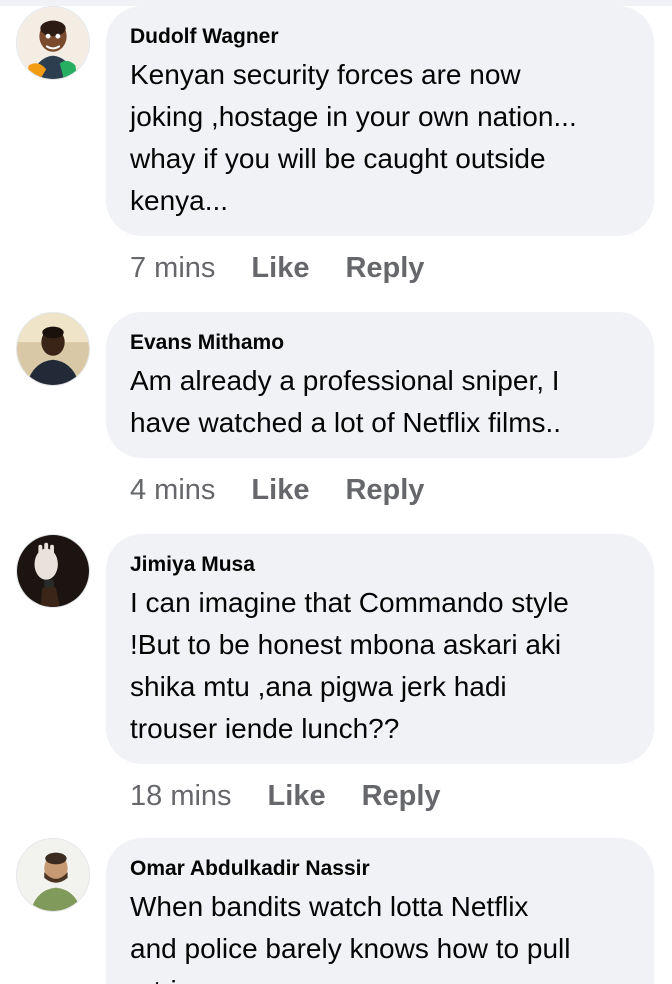 The height and width of the screenshot is (984, 672). Describe the element at coordinates (380, 37) in the screenshot. I see `comment-author: Dudolf Wagner` at that location.